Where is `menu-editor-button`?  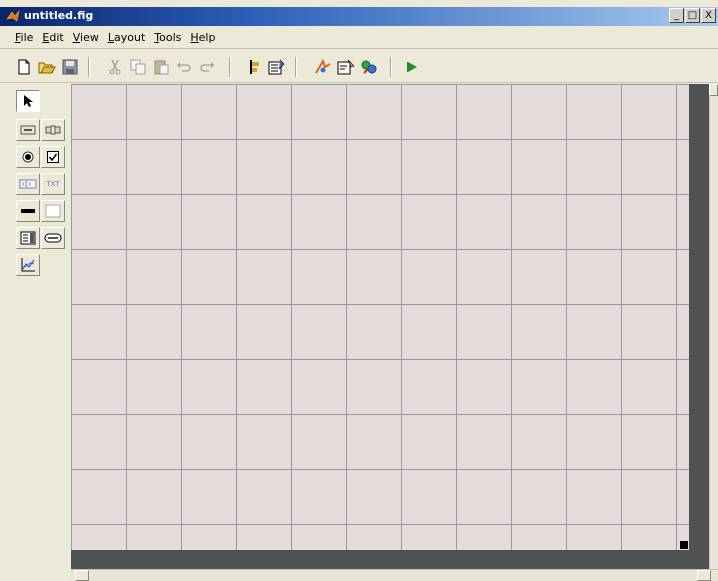
menu-editor-button is located at coordinates (277, 67).